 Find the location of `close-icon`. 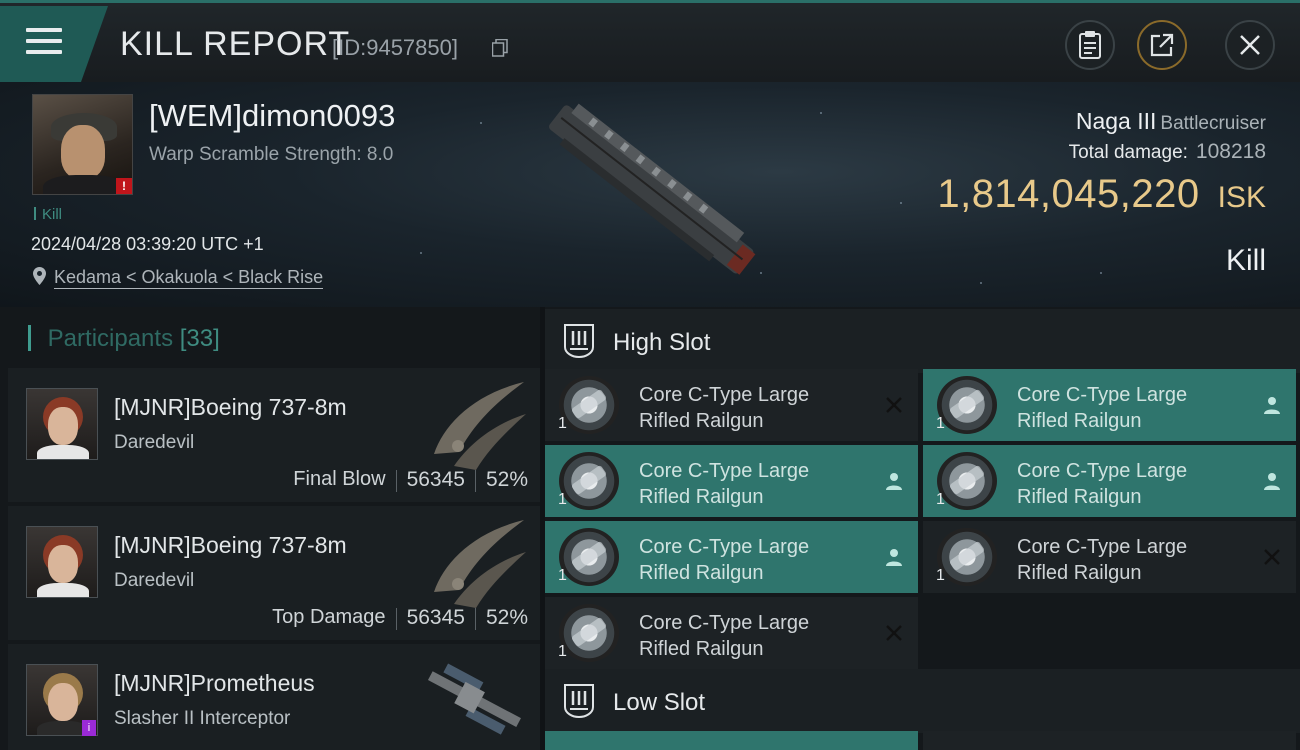

close-icon is located at coordinates (1250, 45).